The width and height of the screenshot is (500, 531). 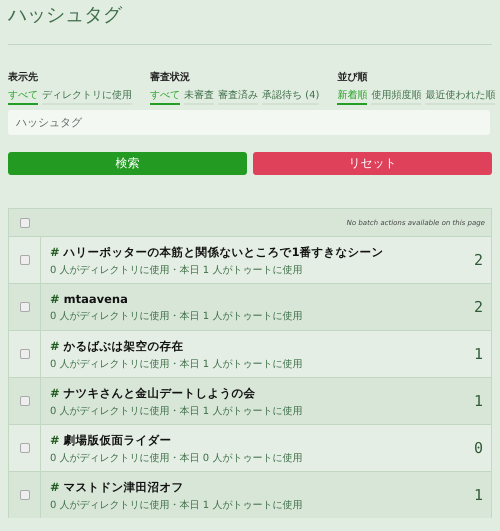 I want to click on filter-link: 未審査, so click(x=199, y=96).